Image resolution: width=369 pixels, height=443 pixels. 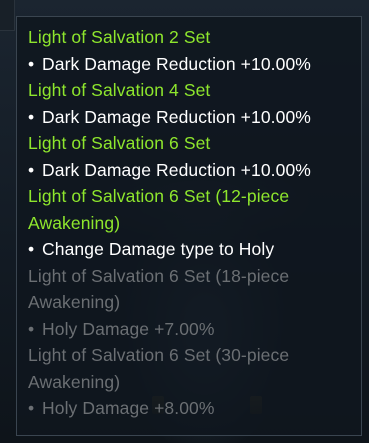 What do you see at coordinates (158, 249) in the screenshot?
I see `effect-text: Change Damage type to Holy` at bounding box center [158, 249].